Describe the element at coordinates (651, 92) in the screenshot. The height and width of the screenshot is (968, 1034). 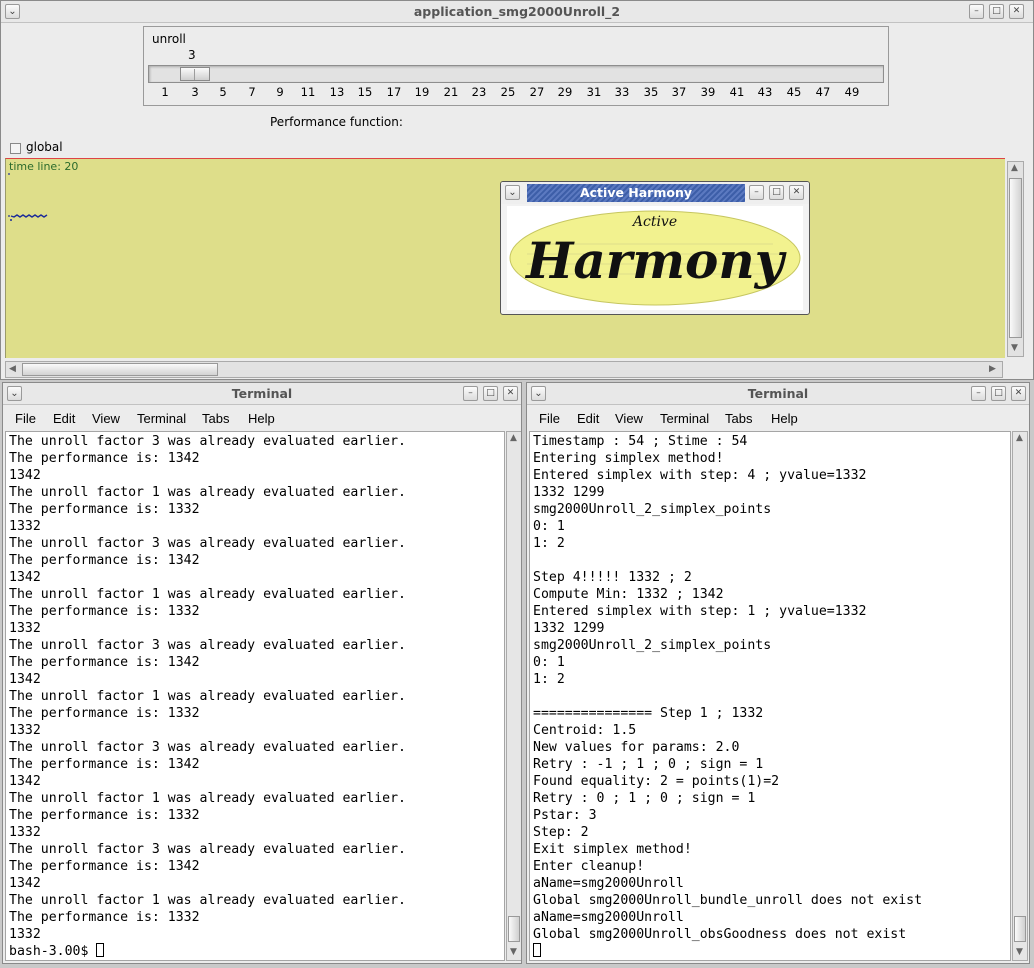
I see `slider-tick-label: 35` at that location.